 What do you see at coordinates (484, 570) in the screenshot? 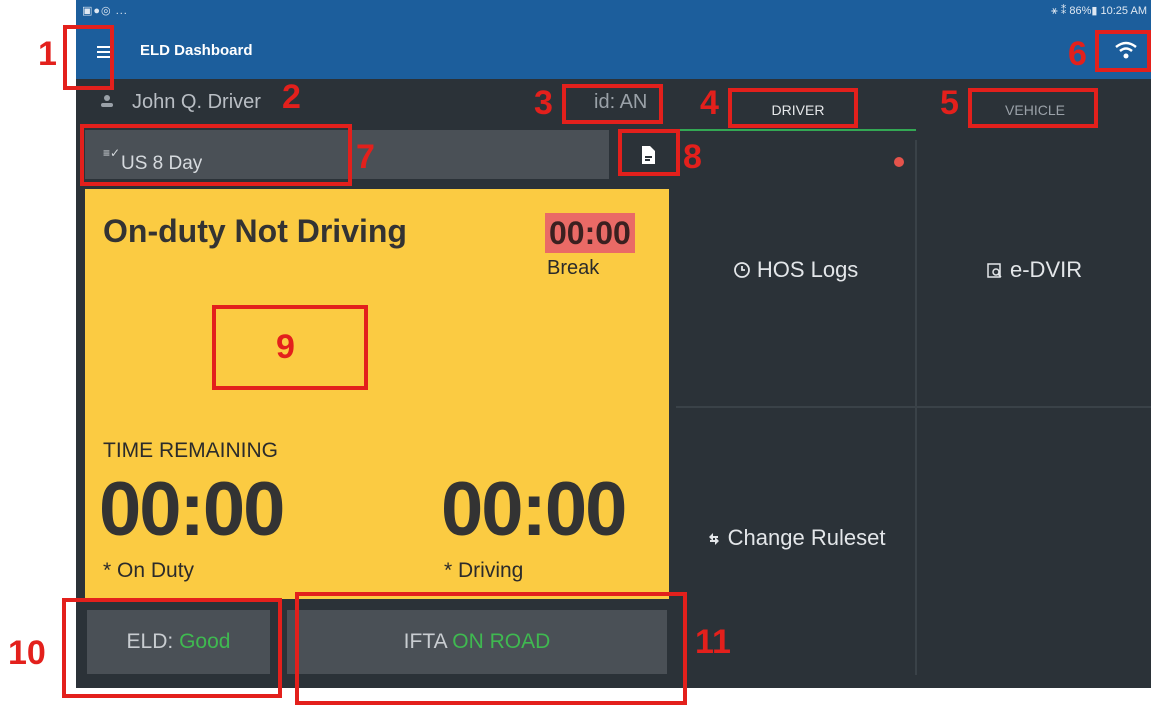
I see `driving-label: * Driving` at bounding box center [484, 570].